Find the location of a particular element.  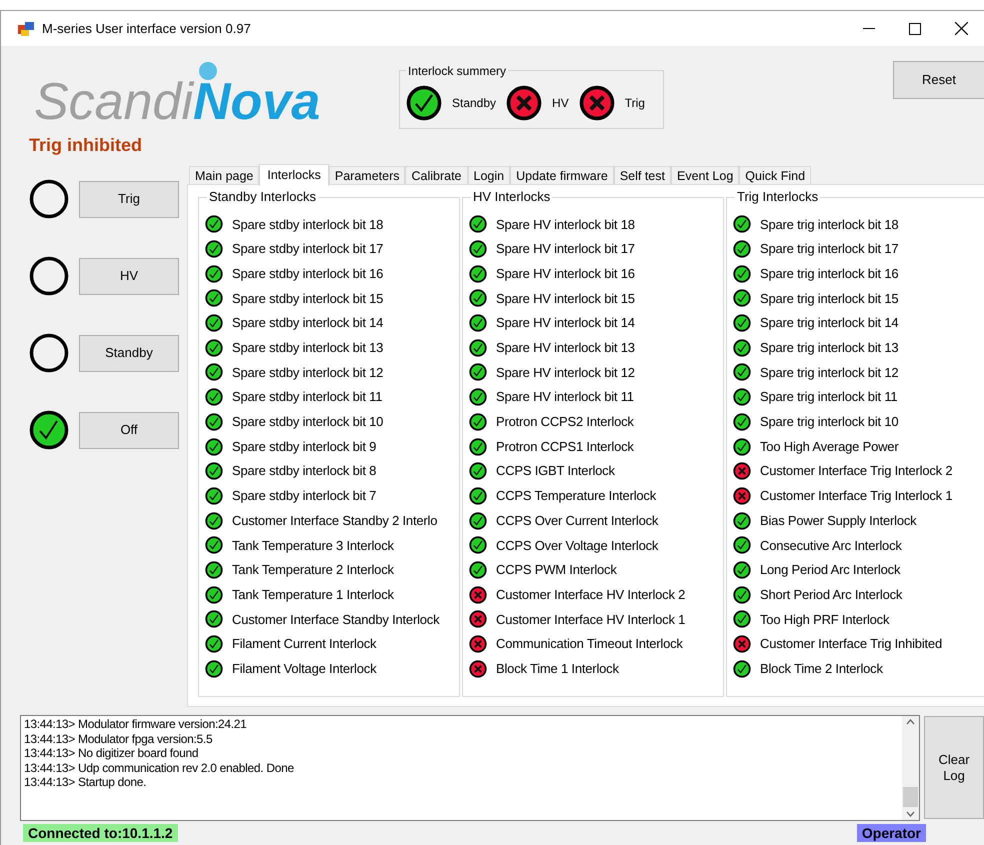

maximize-icon is located at coordinates (915, 28).